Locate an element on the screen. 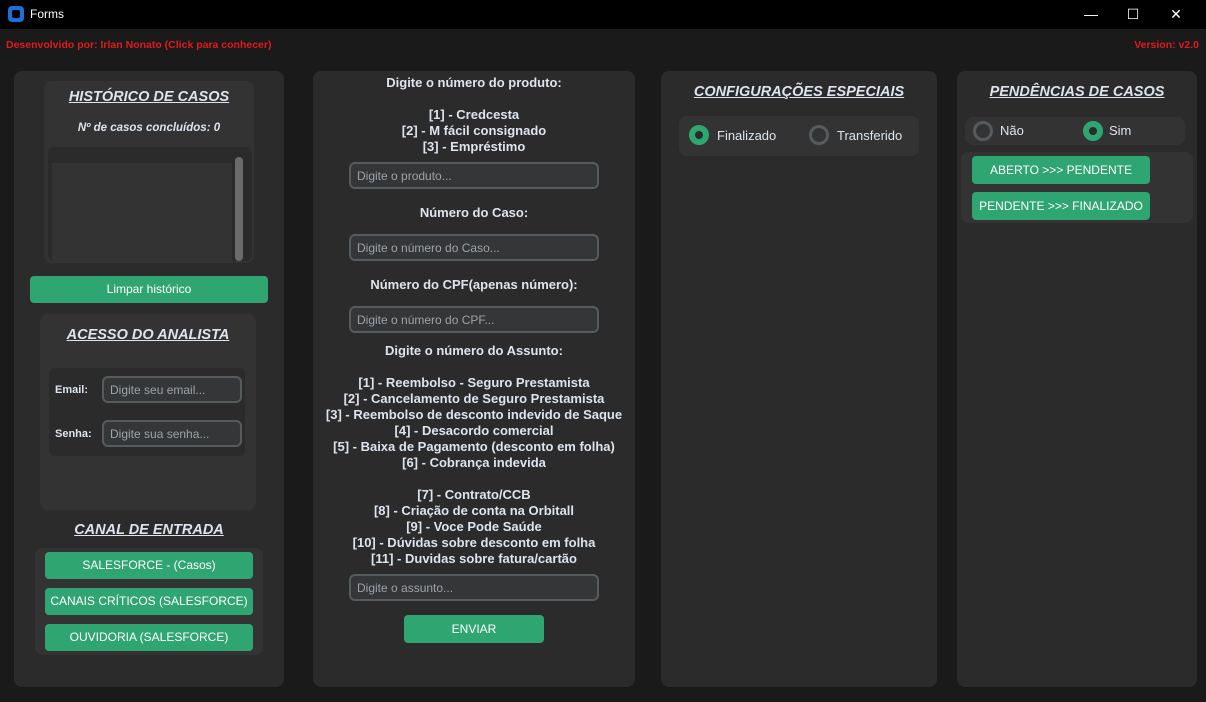 The height and width of the screenshot is (702, 1206). pending-to-finalized-button: PENDENTE >>> FINALIZADO is located at coordinates (1061, 206).